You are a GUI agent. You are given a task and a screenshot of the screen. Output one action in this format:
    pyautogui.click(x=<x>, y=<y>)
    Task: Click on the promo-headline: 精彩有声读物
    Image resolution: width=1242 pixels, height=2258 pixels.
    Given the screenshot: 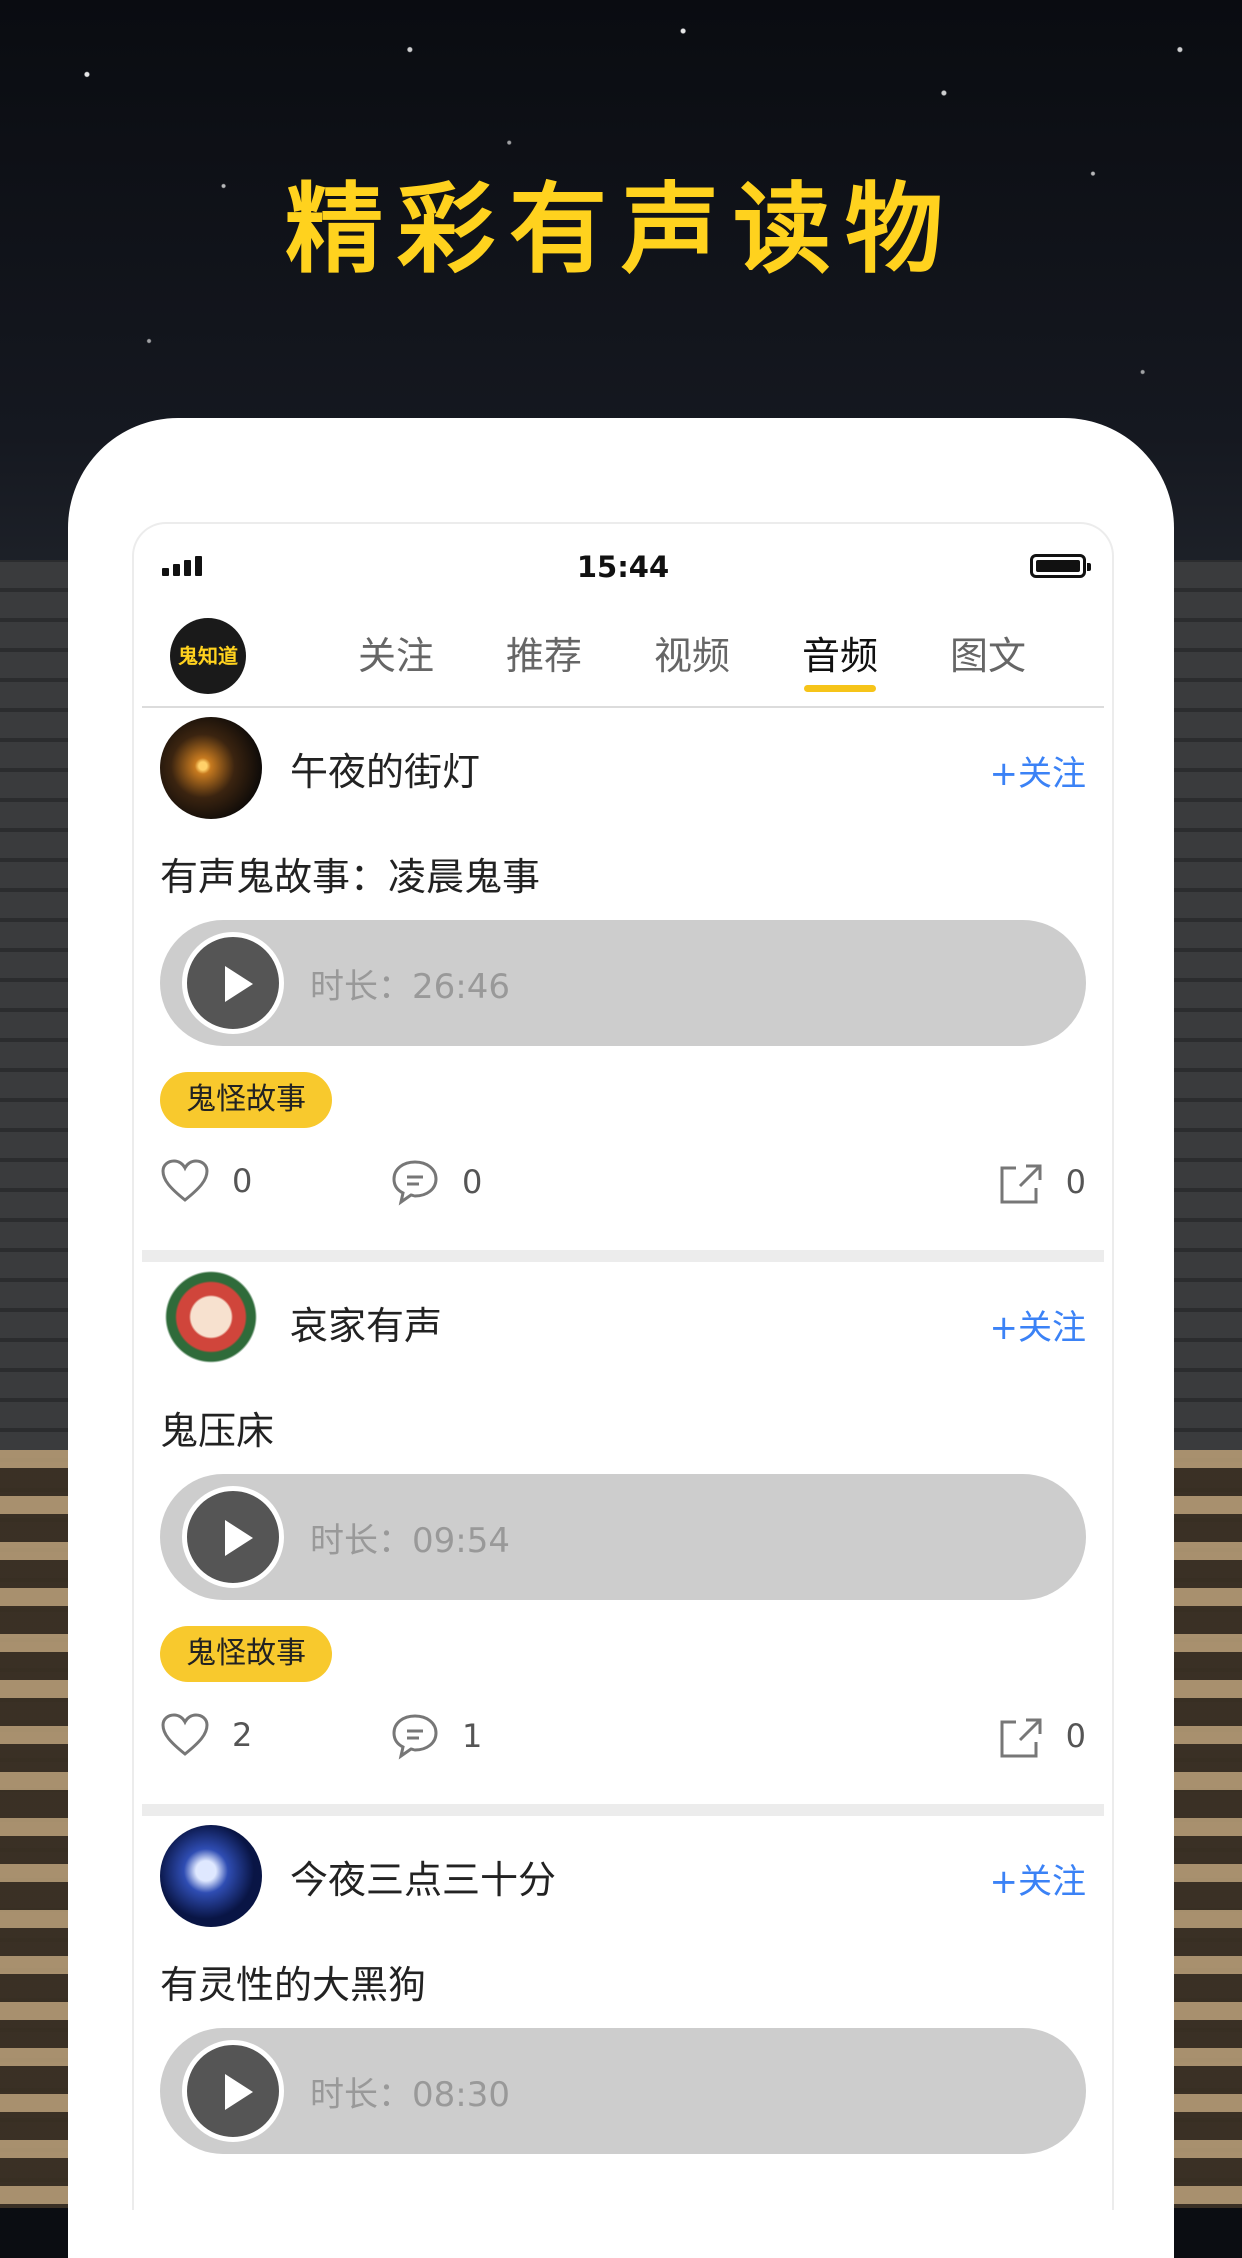 What is the action you would take?
    pyautogui.click(x=620, y=230)
    